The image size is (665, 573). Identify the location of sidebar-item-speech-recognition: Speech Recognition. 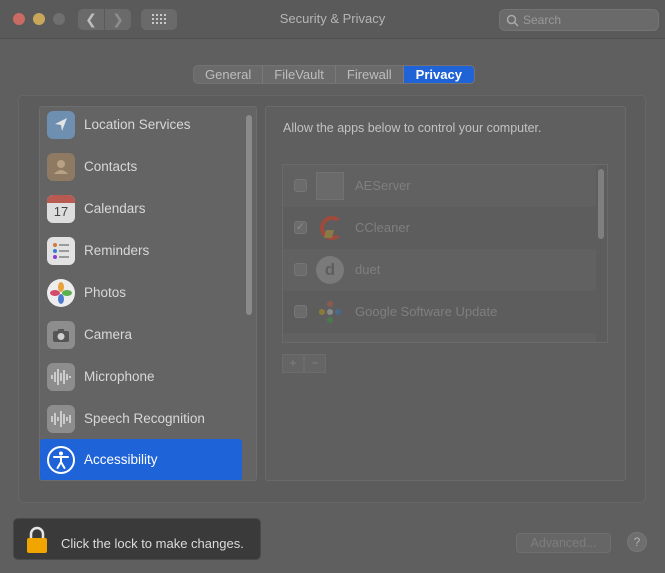
(141, 419).